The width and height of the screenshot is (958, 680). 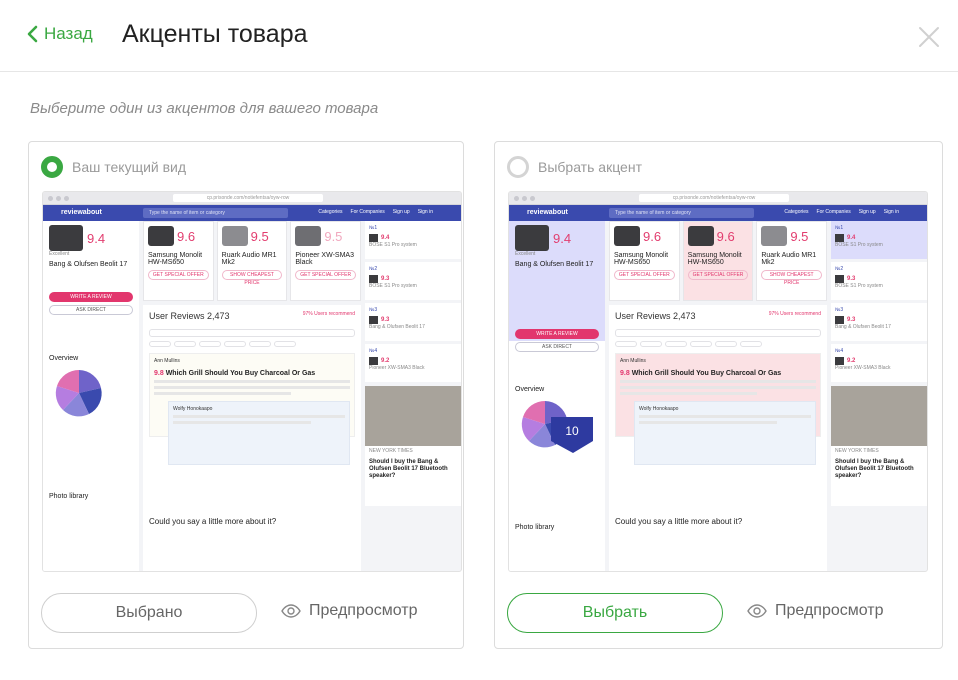 What do you see at coordinates (615, 613) in the screenshot?
I see `choose-button: Выбрать` at bounding box center [615, 613].